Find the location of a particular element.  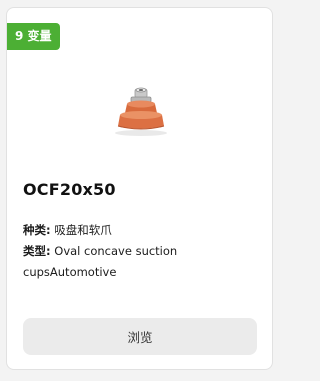

attribute-row-kind: 种类: 吸盘和软爪 is located at coordinates (141, 230).